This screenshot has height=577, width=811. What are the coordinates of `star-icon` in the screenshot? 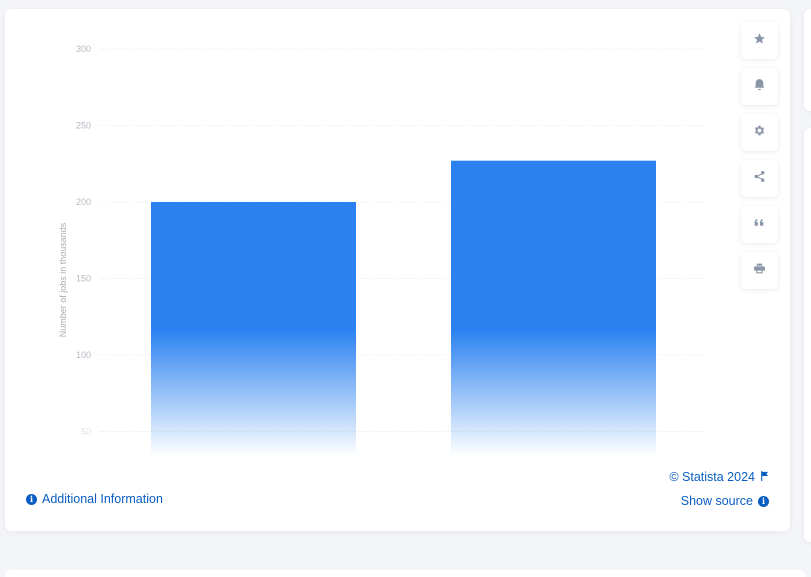 It's located at (759, 41).